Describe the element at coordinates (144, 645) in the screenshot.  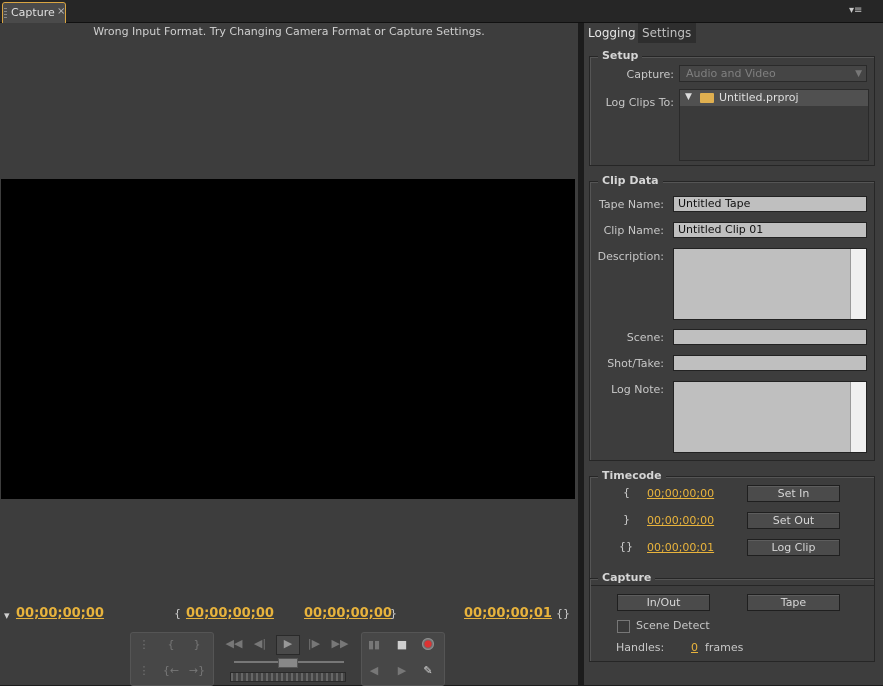
I see `set-in-icon: ⋮` at that location.